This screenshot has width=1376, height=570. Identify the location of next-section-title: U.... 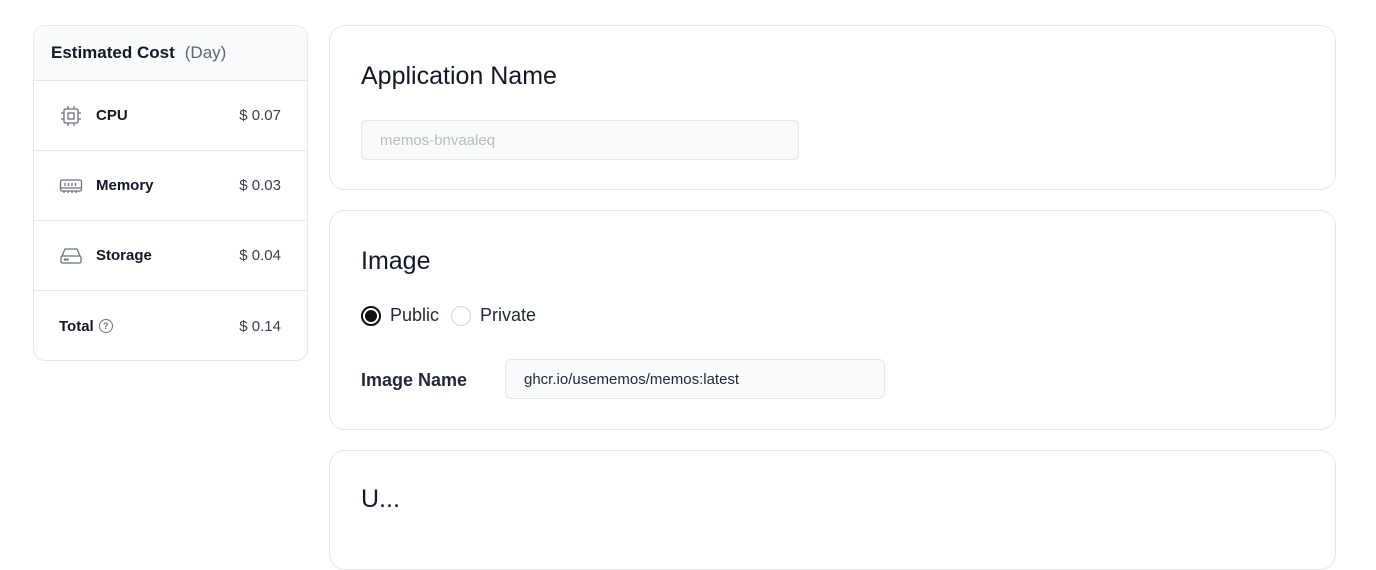
(380, 499).